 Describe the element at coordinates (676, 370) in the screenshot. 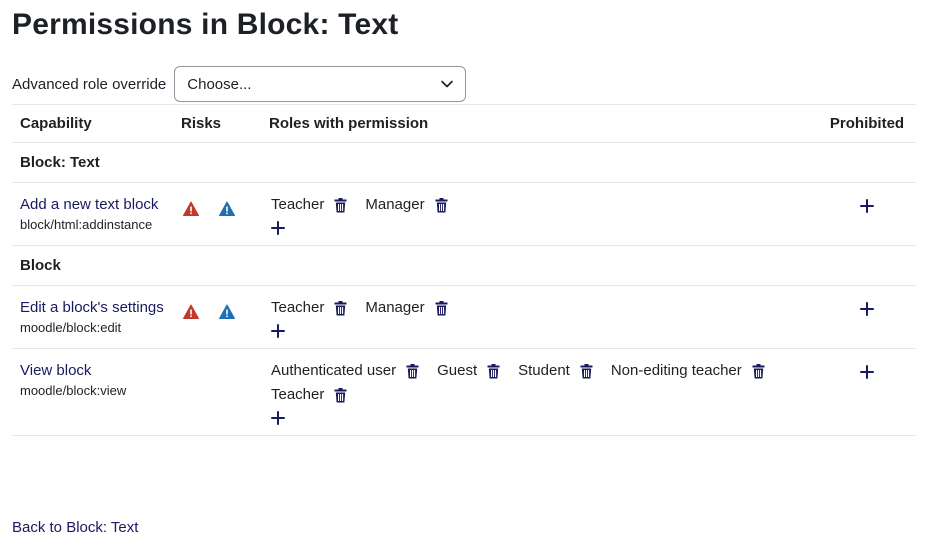

I see `role-name: Non-editing teacher` at that location.